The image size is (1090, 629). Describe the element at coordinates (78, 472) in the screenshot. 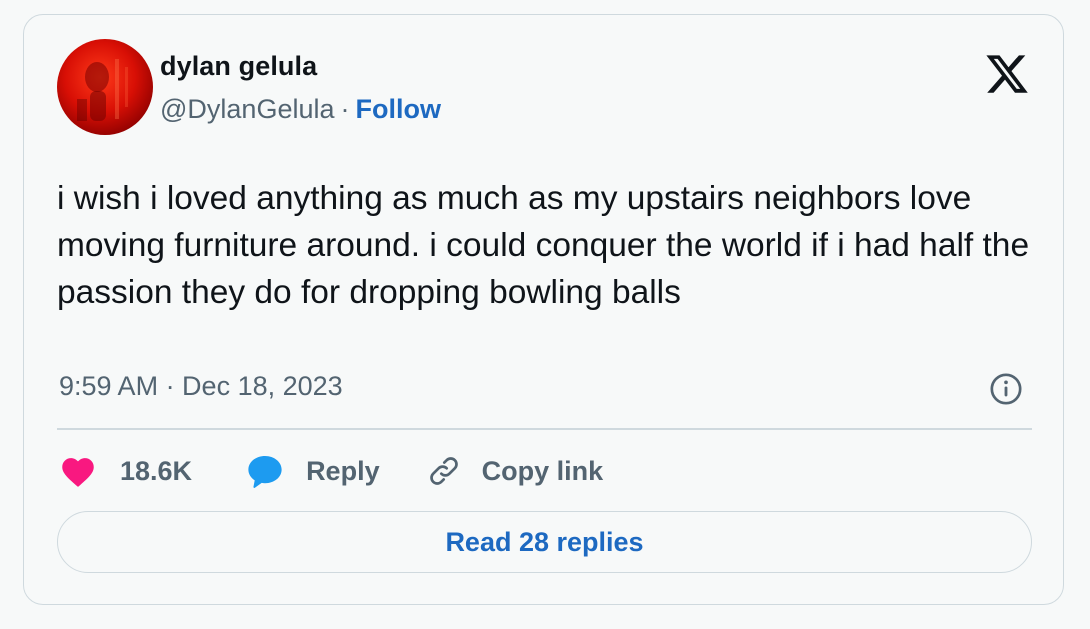

I see `heart-icon` at that location.